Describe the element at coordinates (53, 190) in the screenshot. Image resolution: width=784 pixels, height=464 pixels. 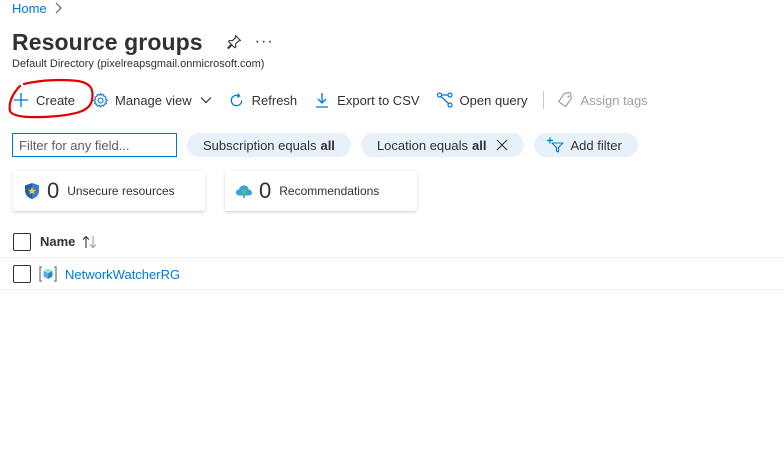
I see `unsecure-resources-count: 0` at that location.